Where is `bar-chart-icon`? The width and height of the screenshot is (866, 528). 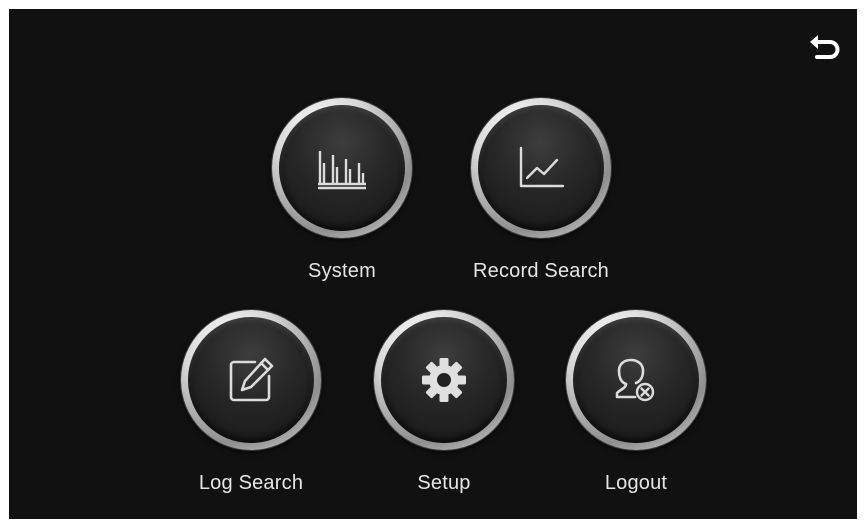
bar-chart-icon is located at coordinates (342, 170).